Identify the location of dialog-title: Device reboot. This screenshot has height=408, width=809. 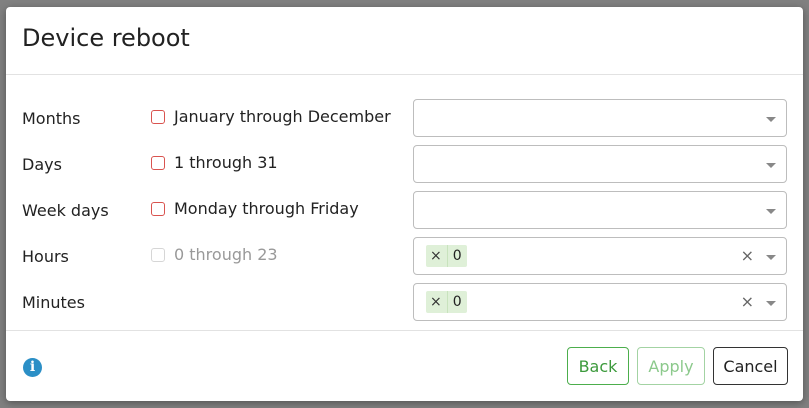
(106, 38).